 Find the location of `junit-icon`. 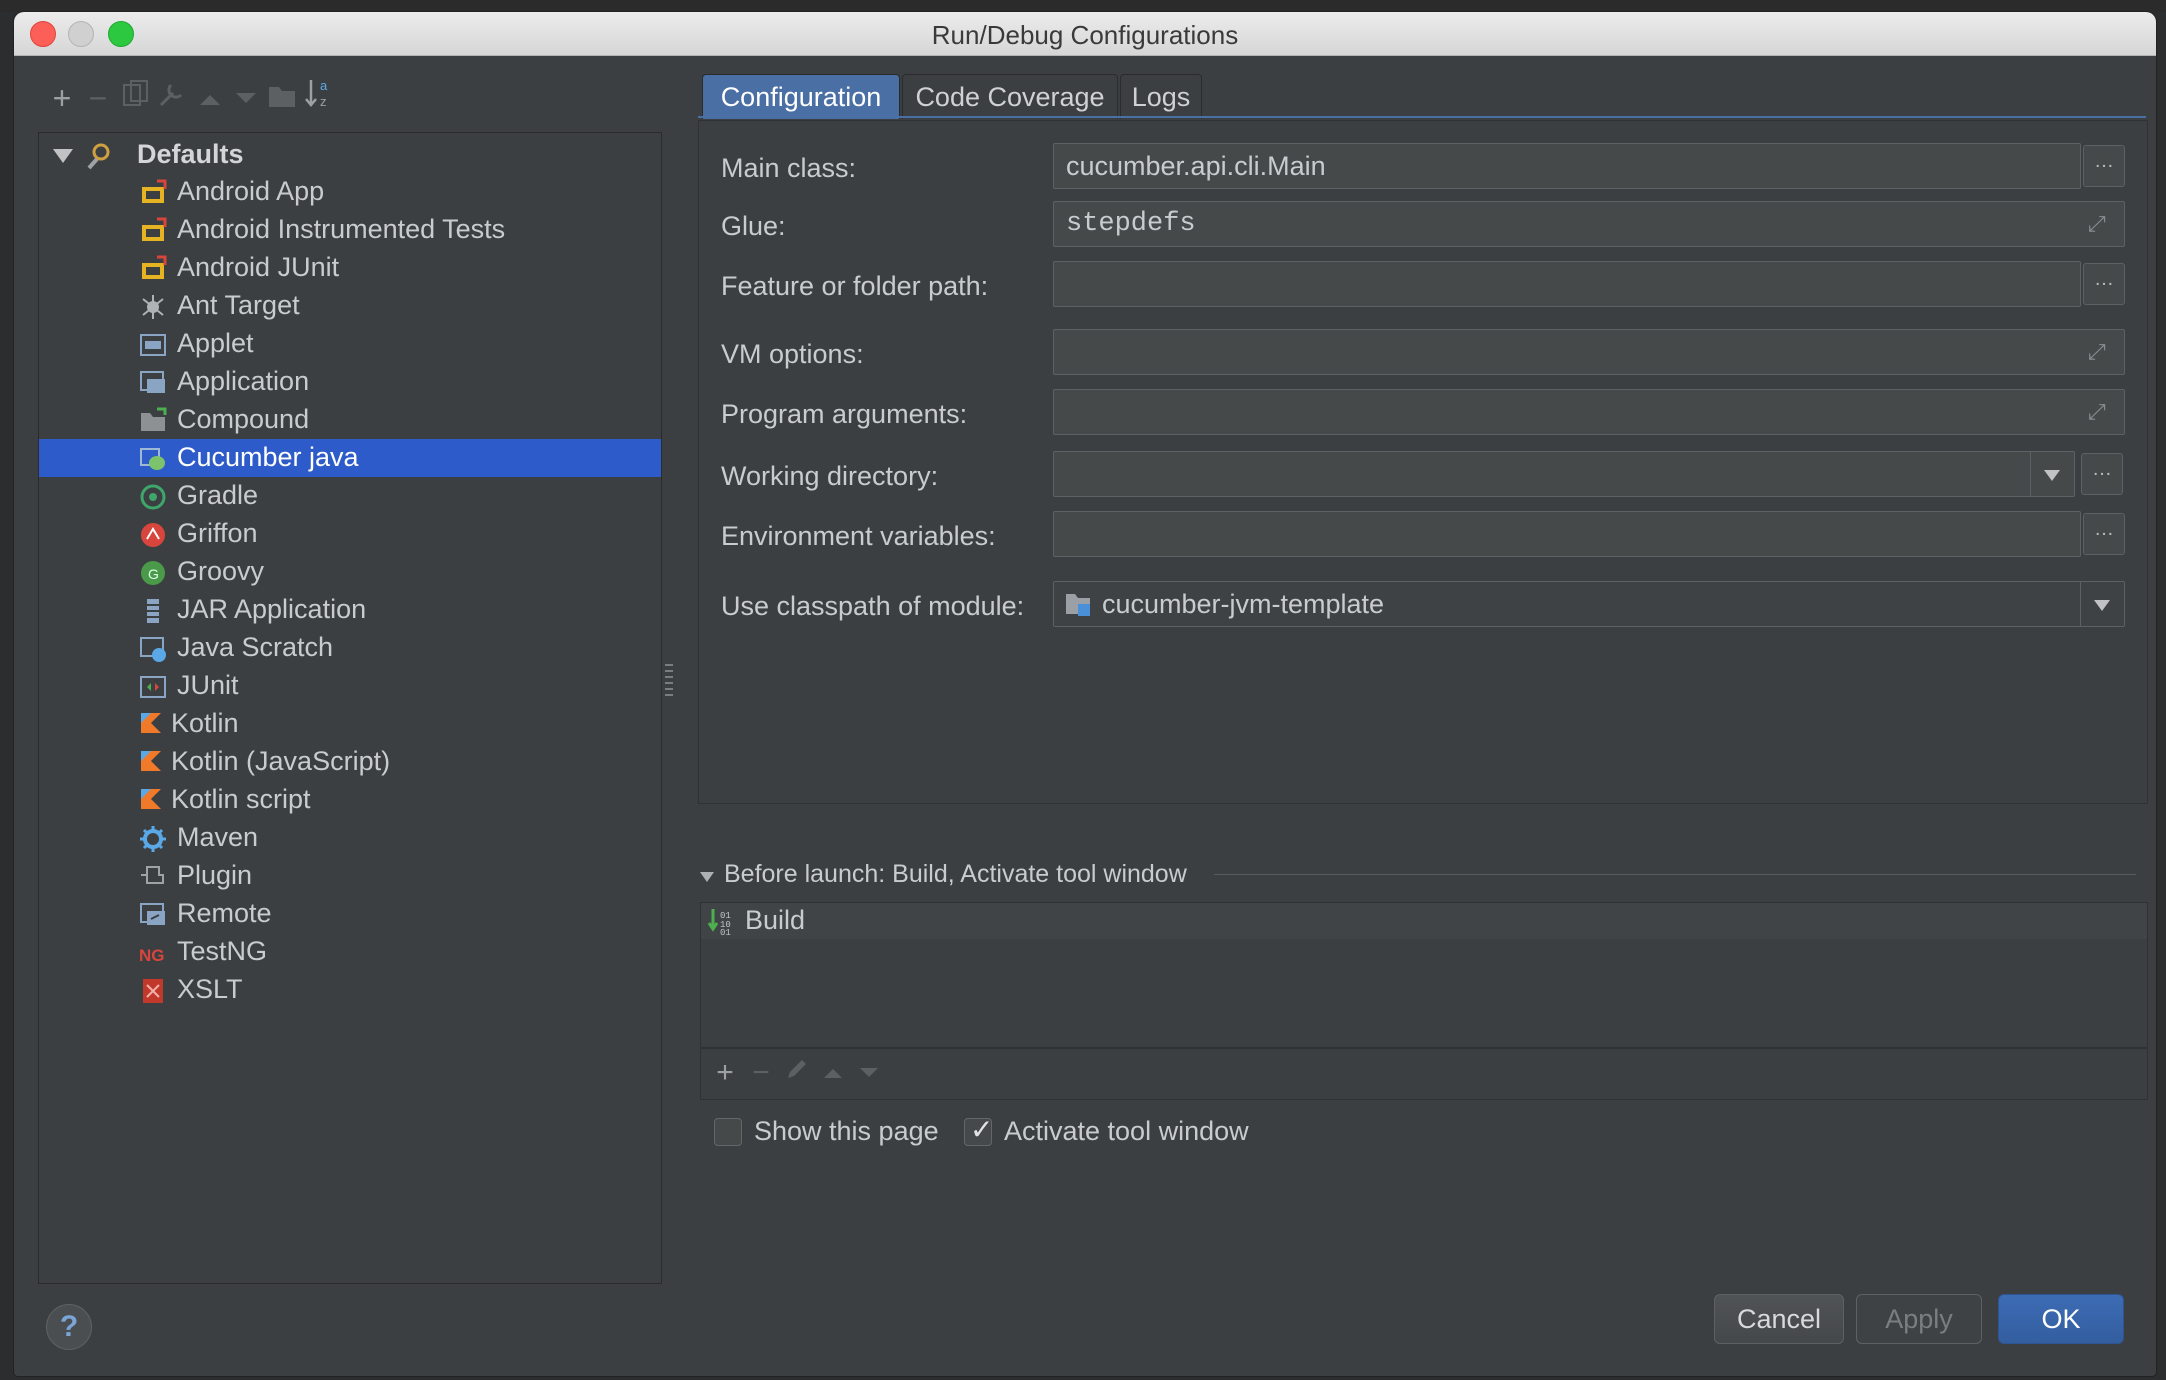

junit-icon is located at coordinates (153, 687).